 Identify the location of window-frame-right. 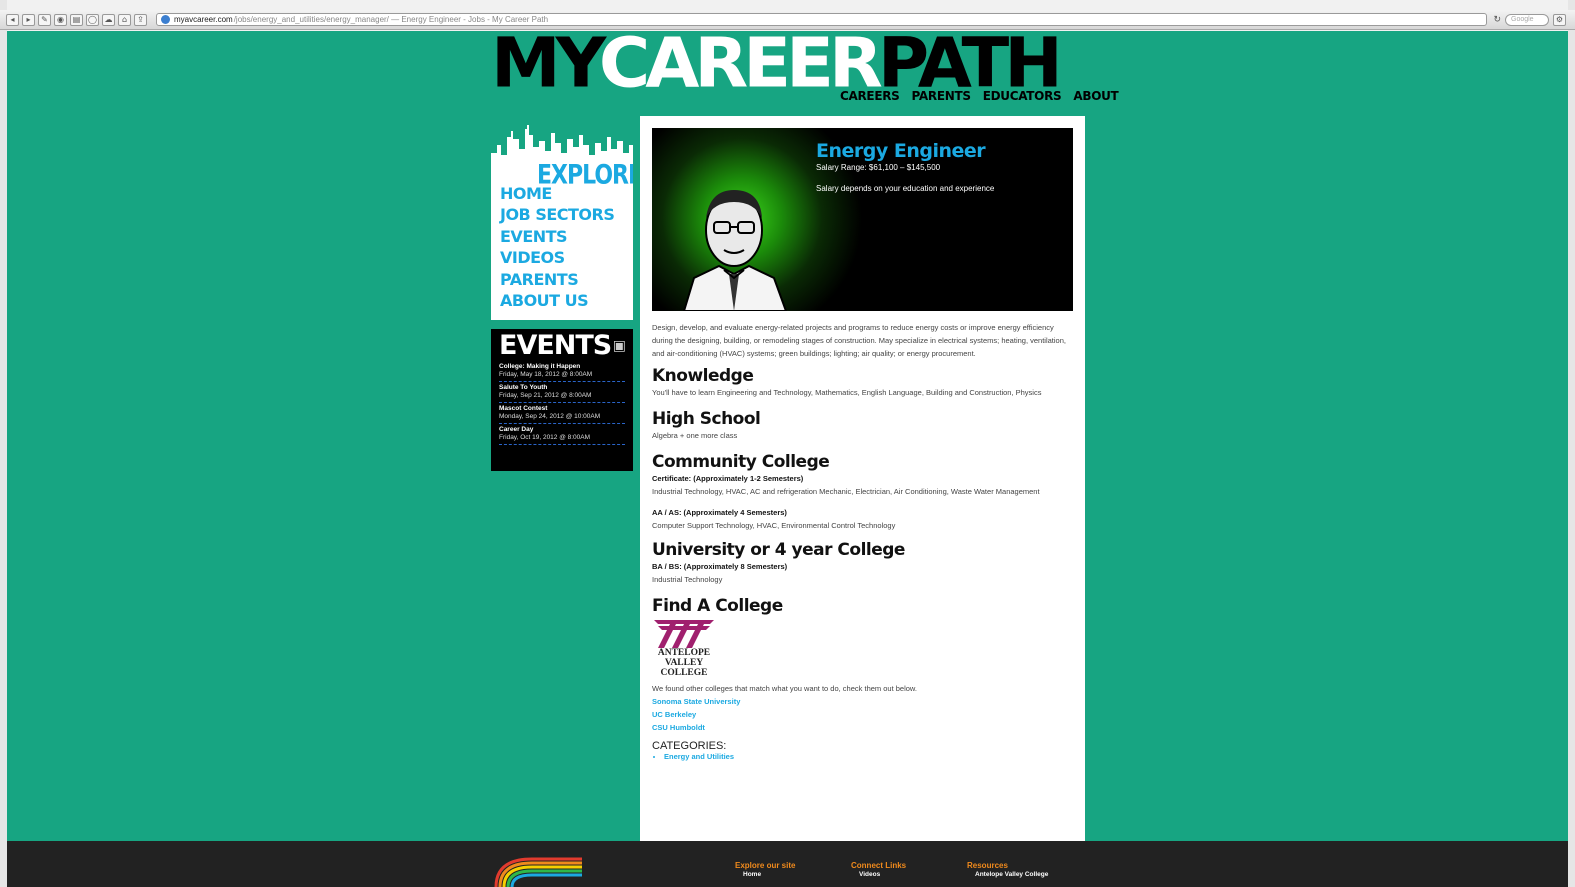
(1571, 443).